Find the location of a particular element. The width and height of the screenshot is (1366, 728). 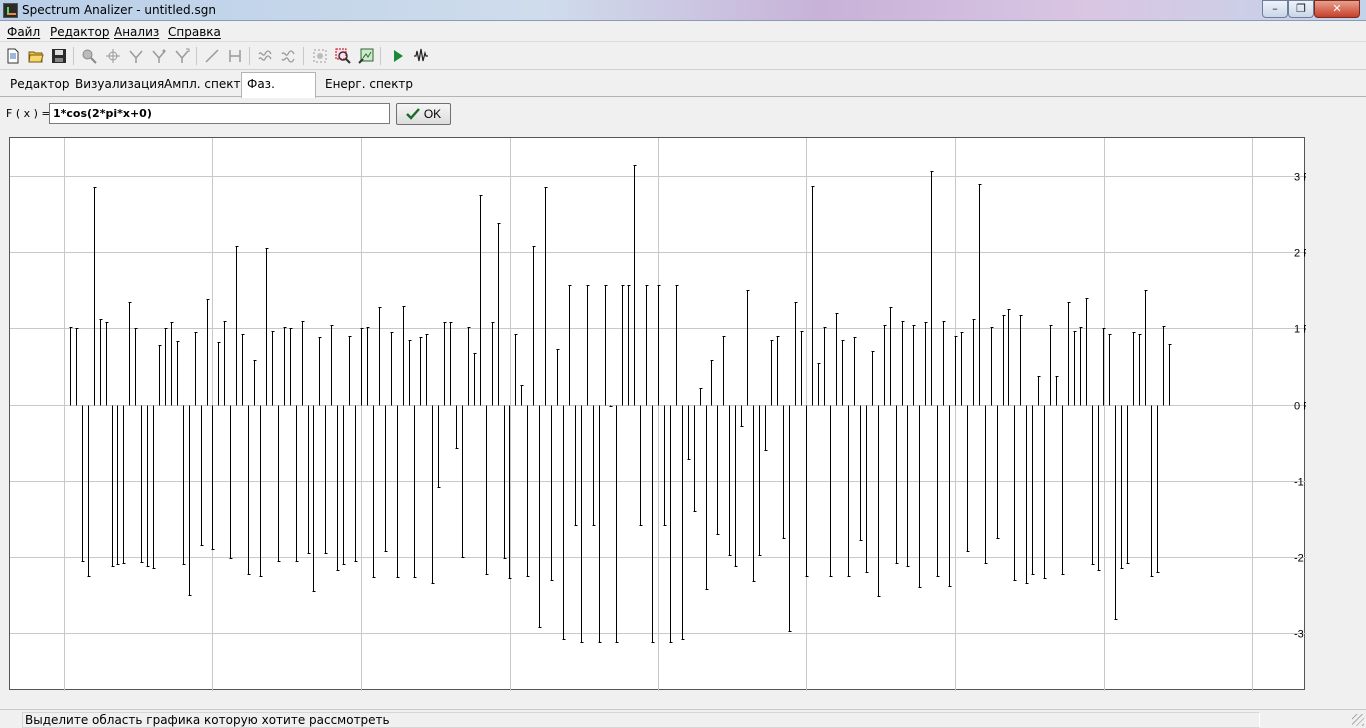

tab-energy-spectrum: Енерг. спектр is located at coordinates (369, 85).